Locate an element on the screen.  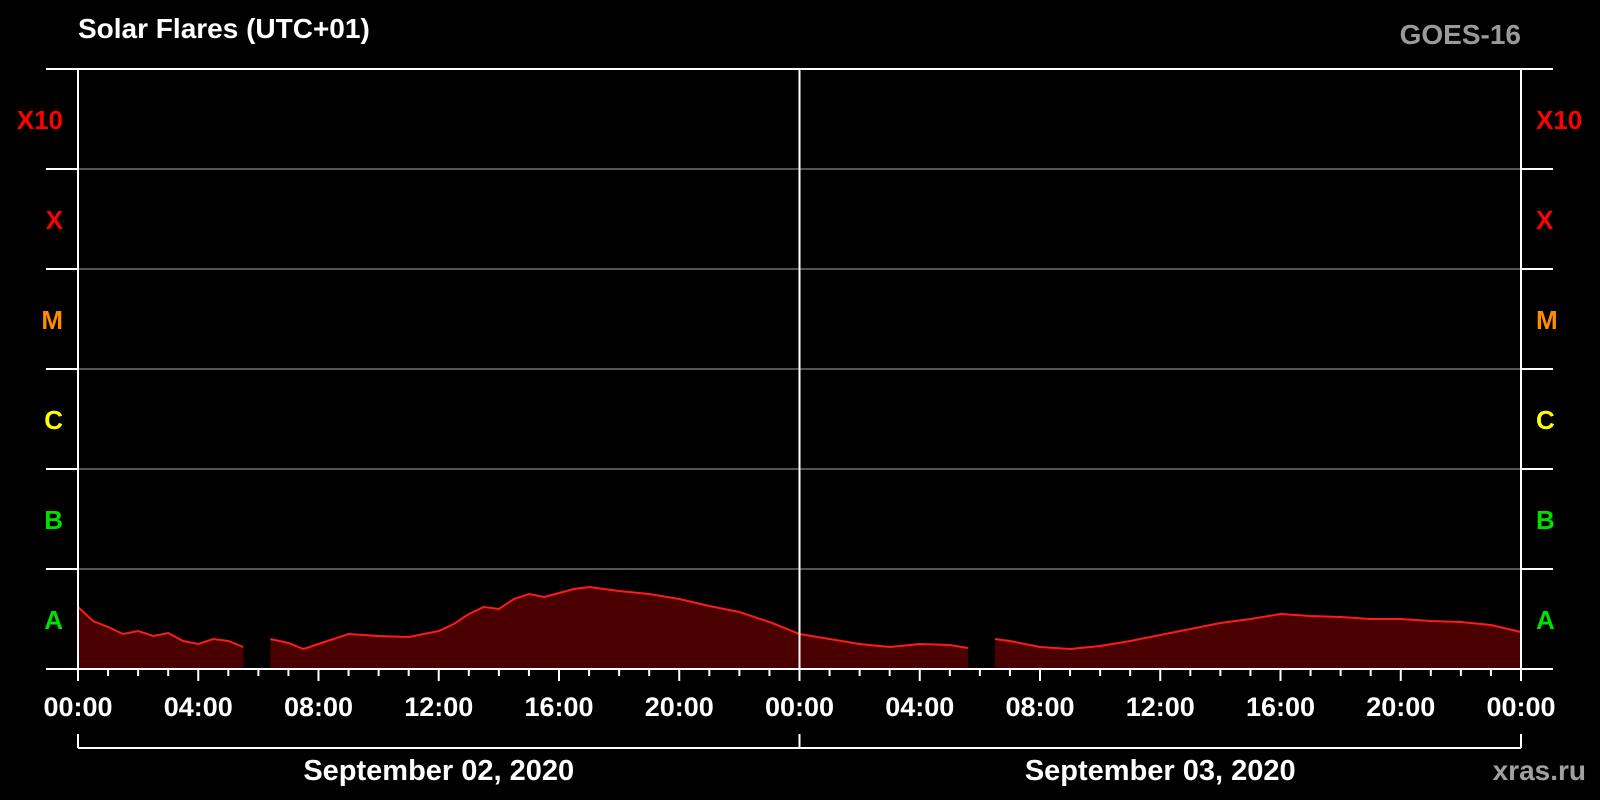
y-label-left-x10: X10 is located at coordinates (40, 120).